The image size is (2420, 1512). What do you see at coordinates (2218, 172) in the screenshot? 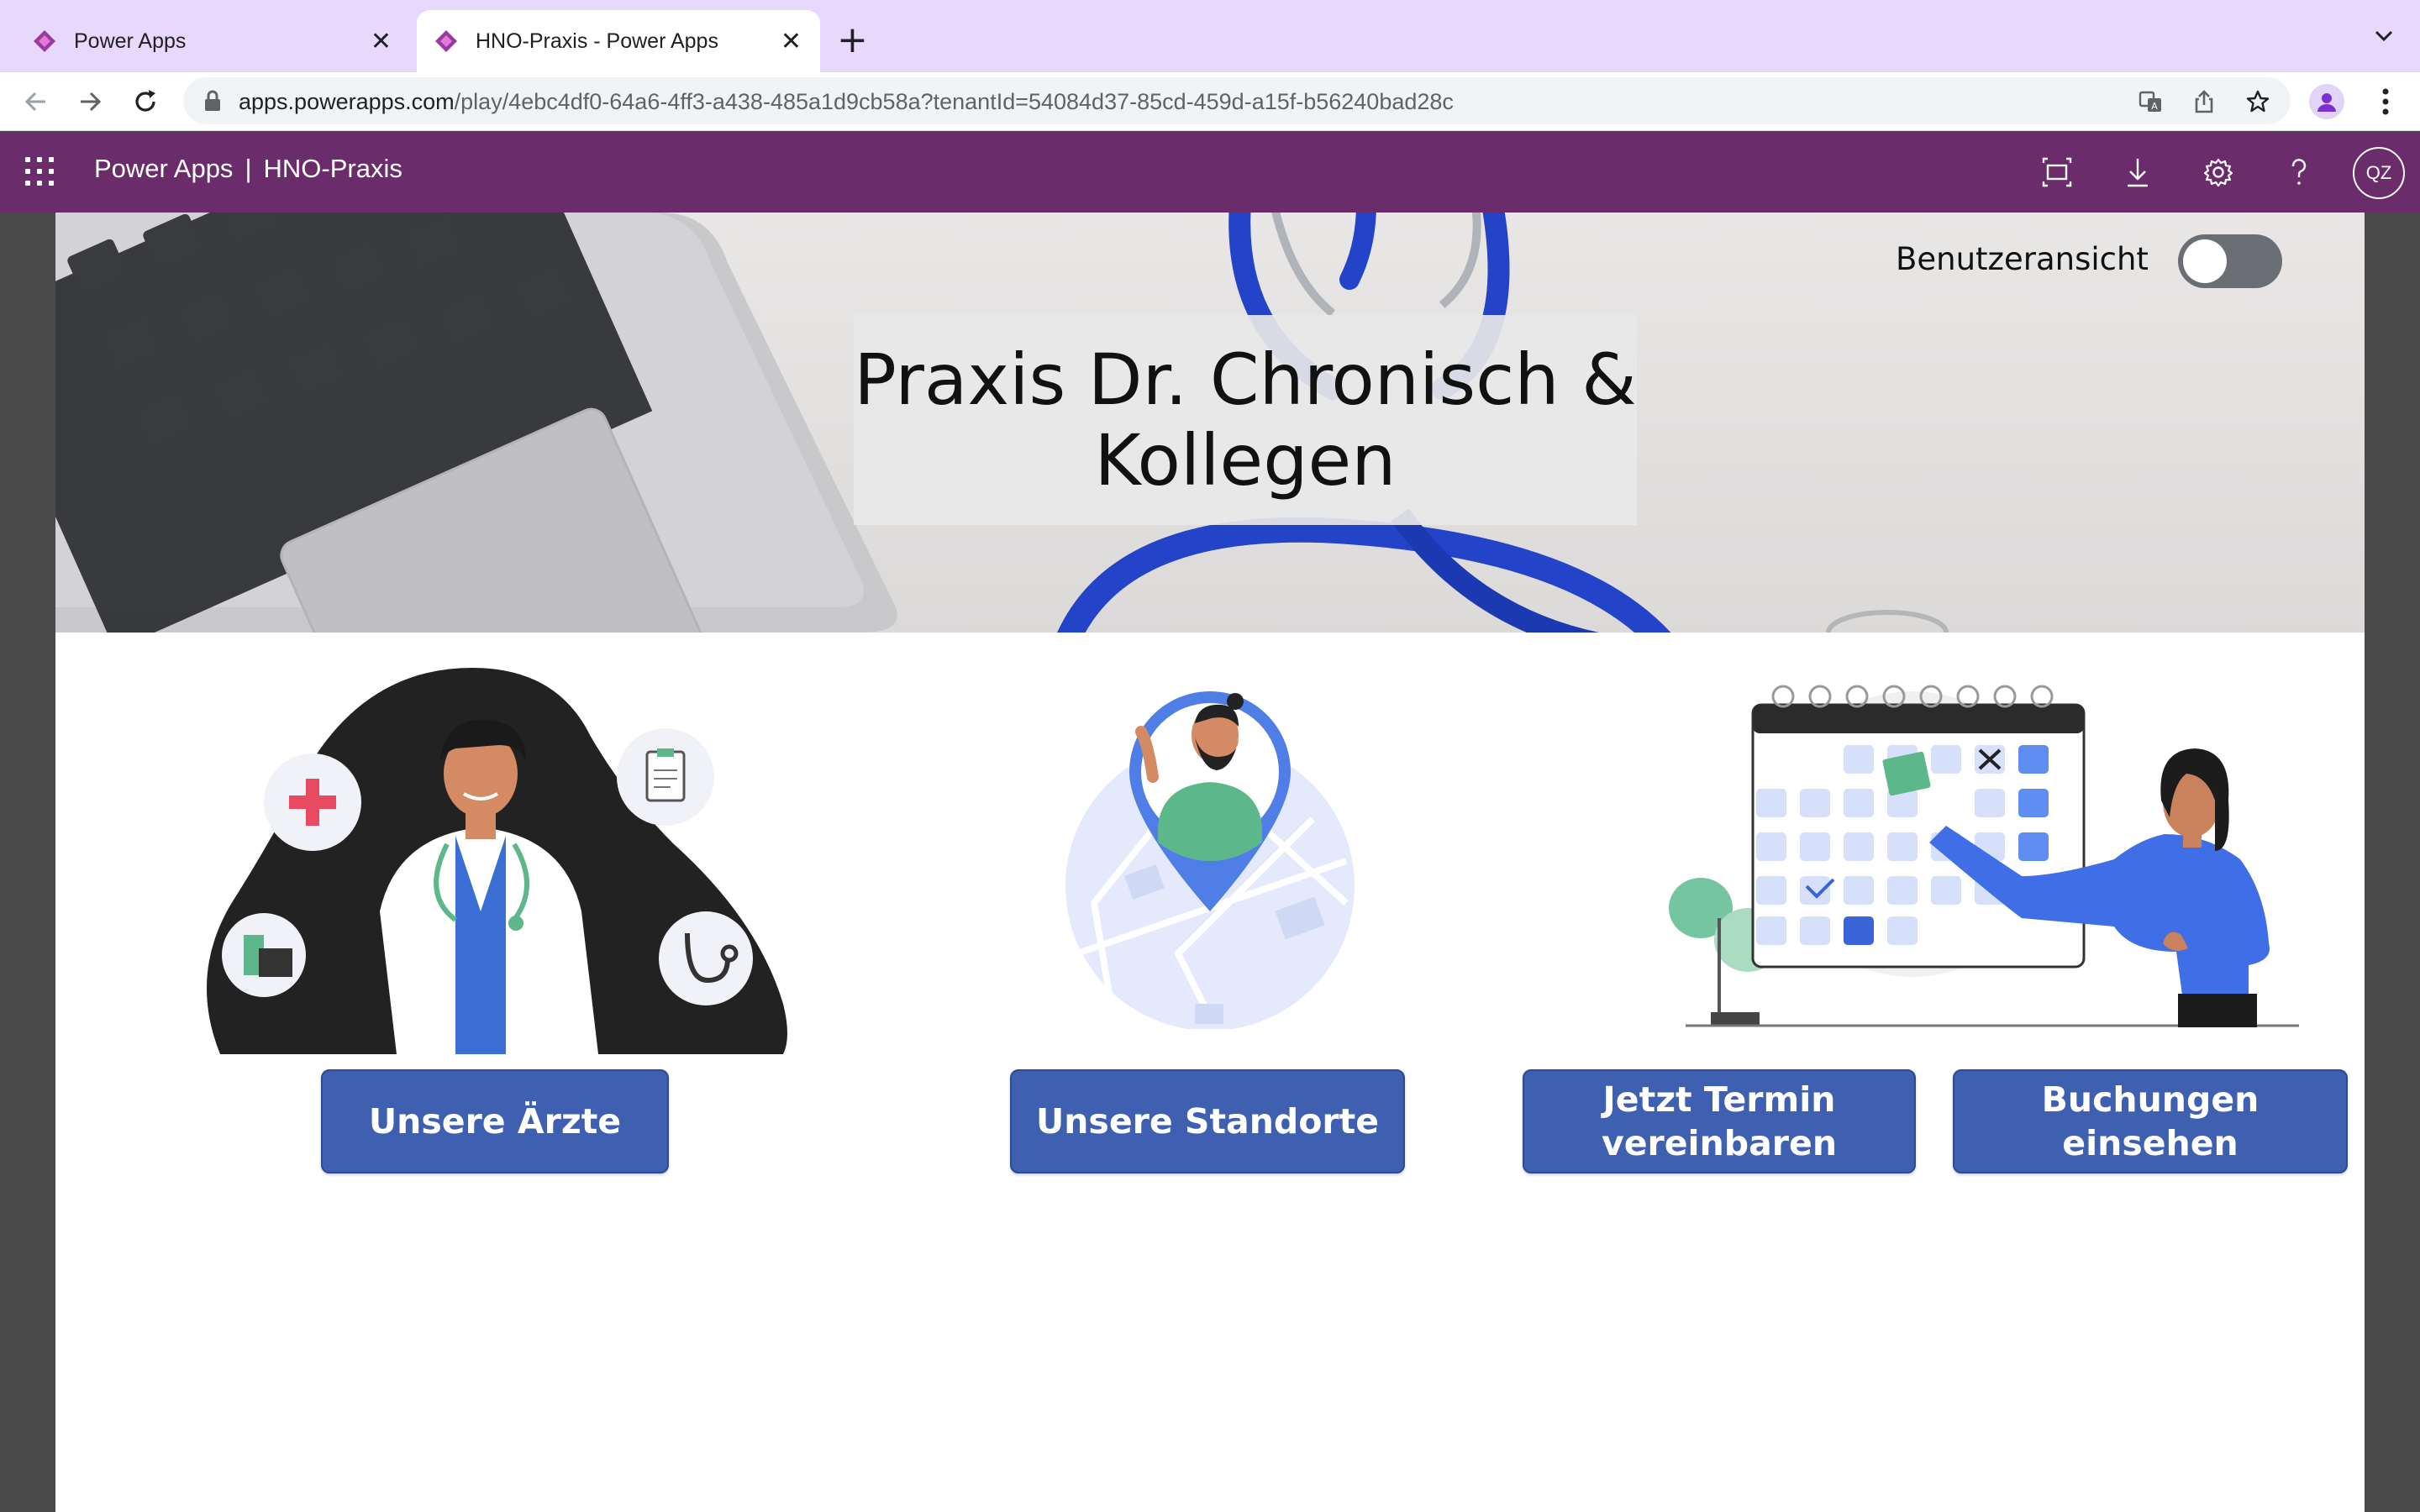
I see `settings-icon` at bounding box center [2218, 172].